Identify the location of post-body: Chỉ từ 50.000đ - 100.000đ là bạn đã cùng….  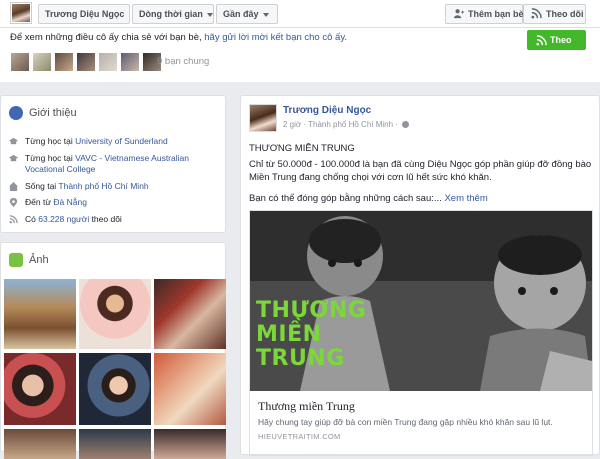
(420, 171).